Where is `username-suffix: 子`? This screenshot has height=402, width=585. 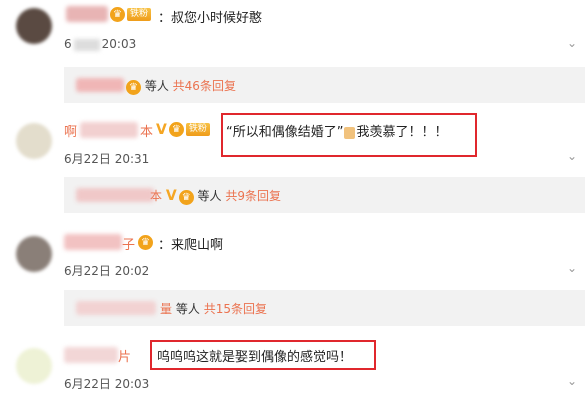
username-suffix: 子 is located at coordinates (128, 243).